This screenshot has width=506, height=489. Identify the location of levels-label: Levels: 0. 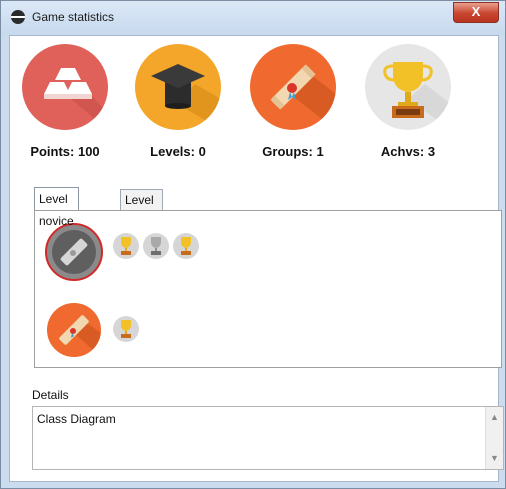
(178, 151).